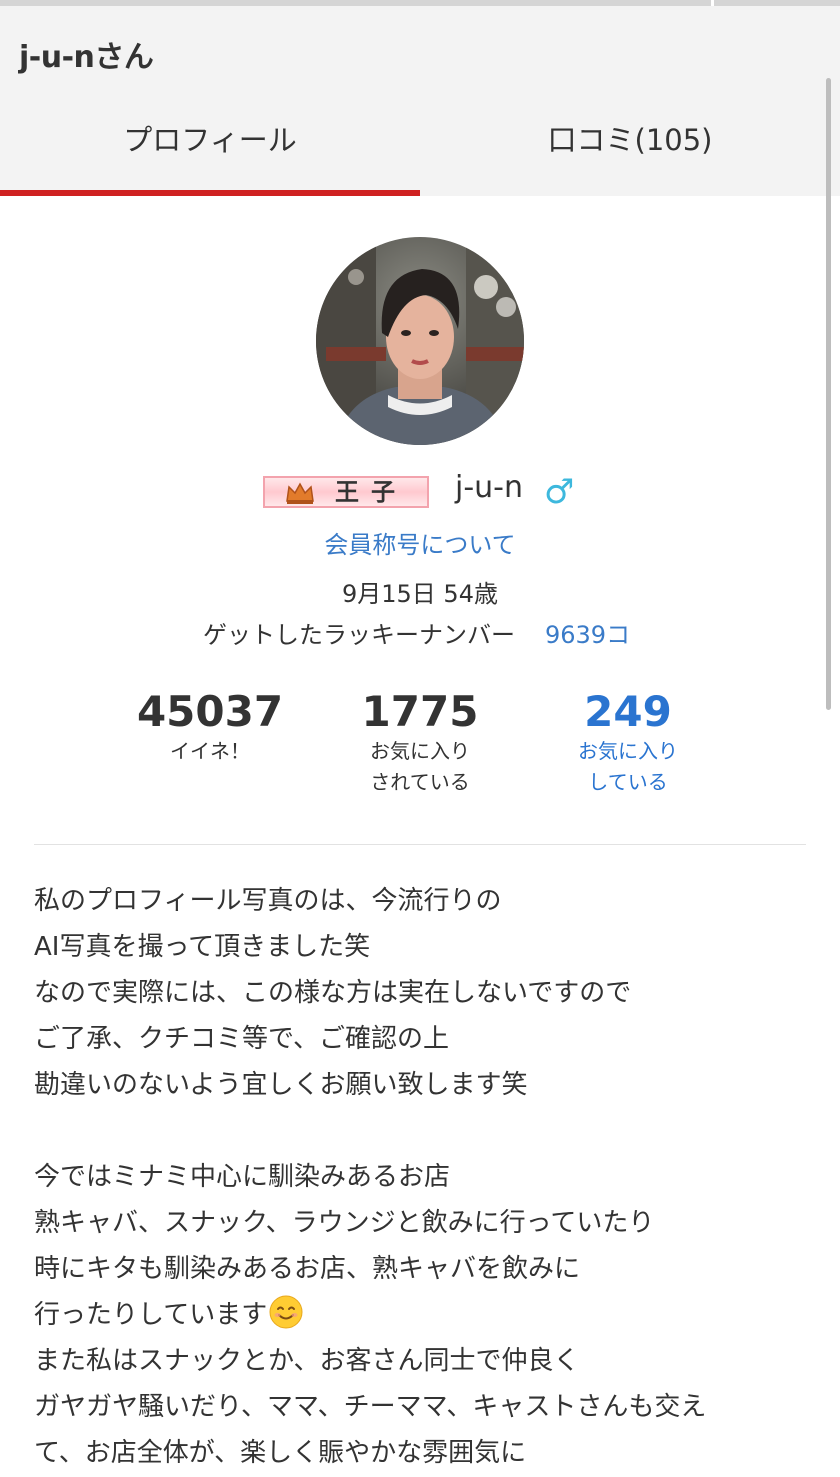 Image resolution: width=840 pixels, height=1477 pixels. I want to click on scrollbar, so click(828, 394).